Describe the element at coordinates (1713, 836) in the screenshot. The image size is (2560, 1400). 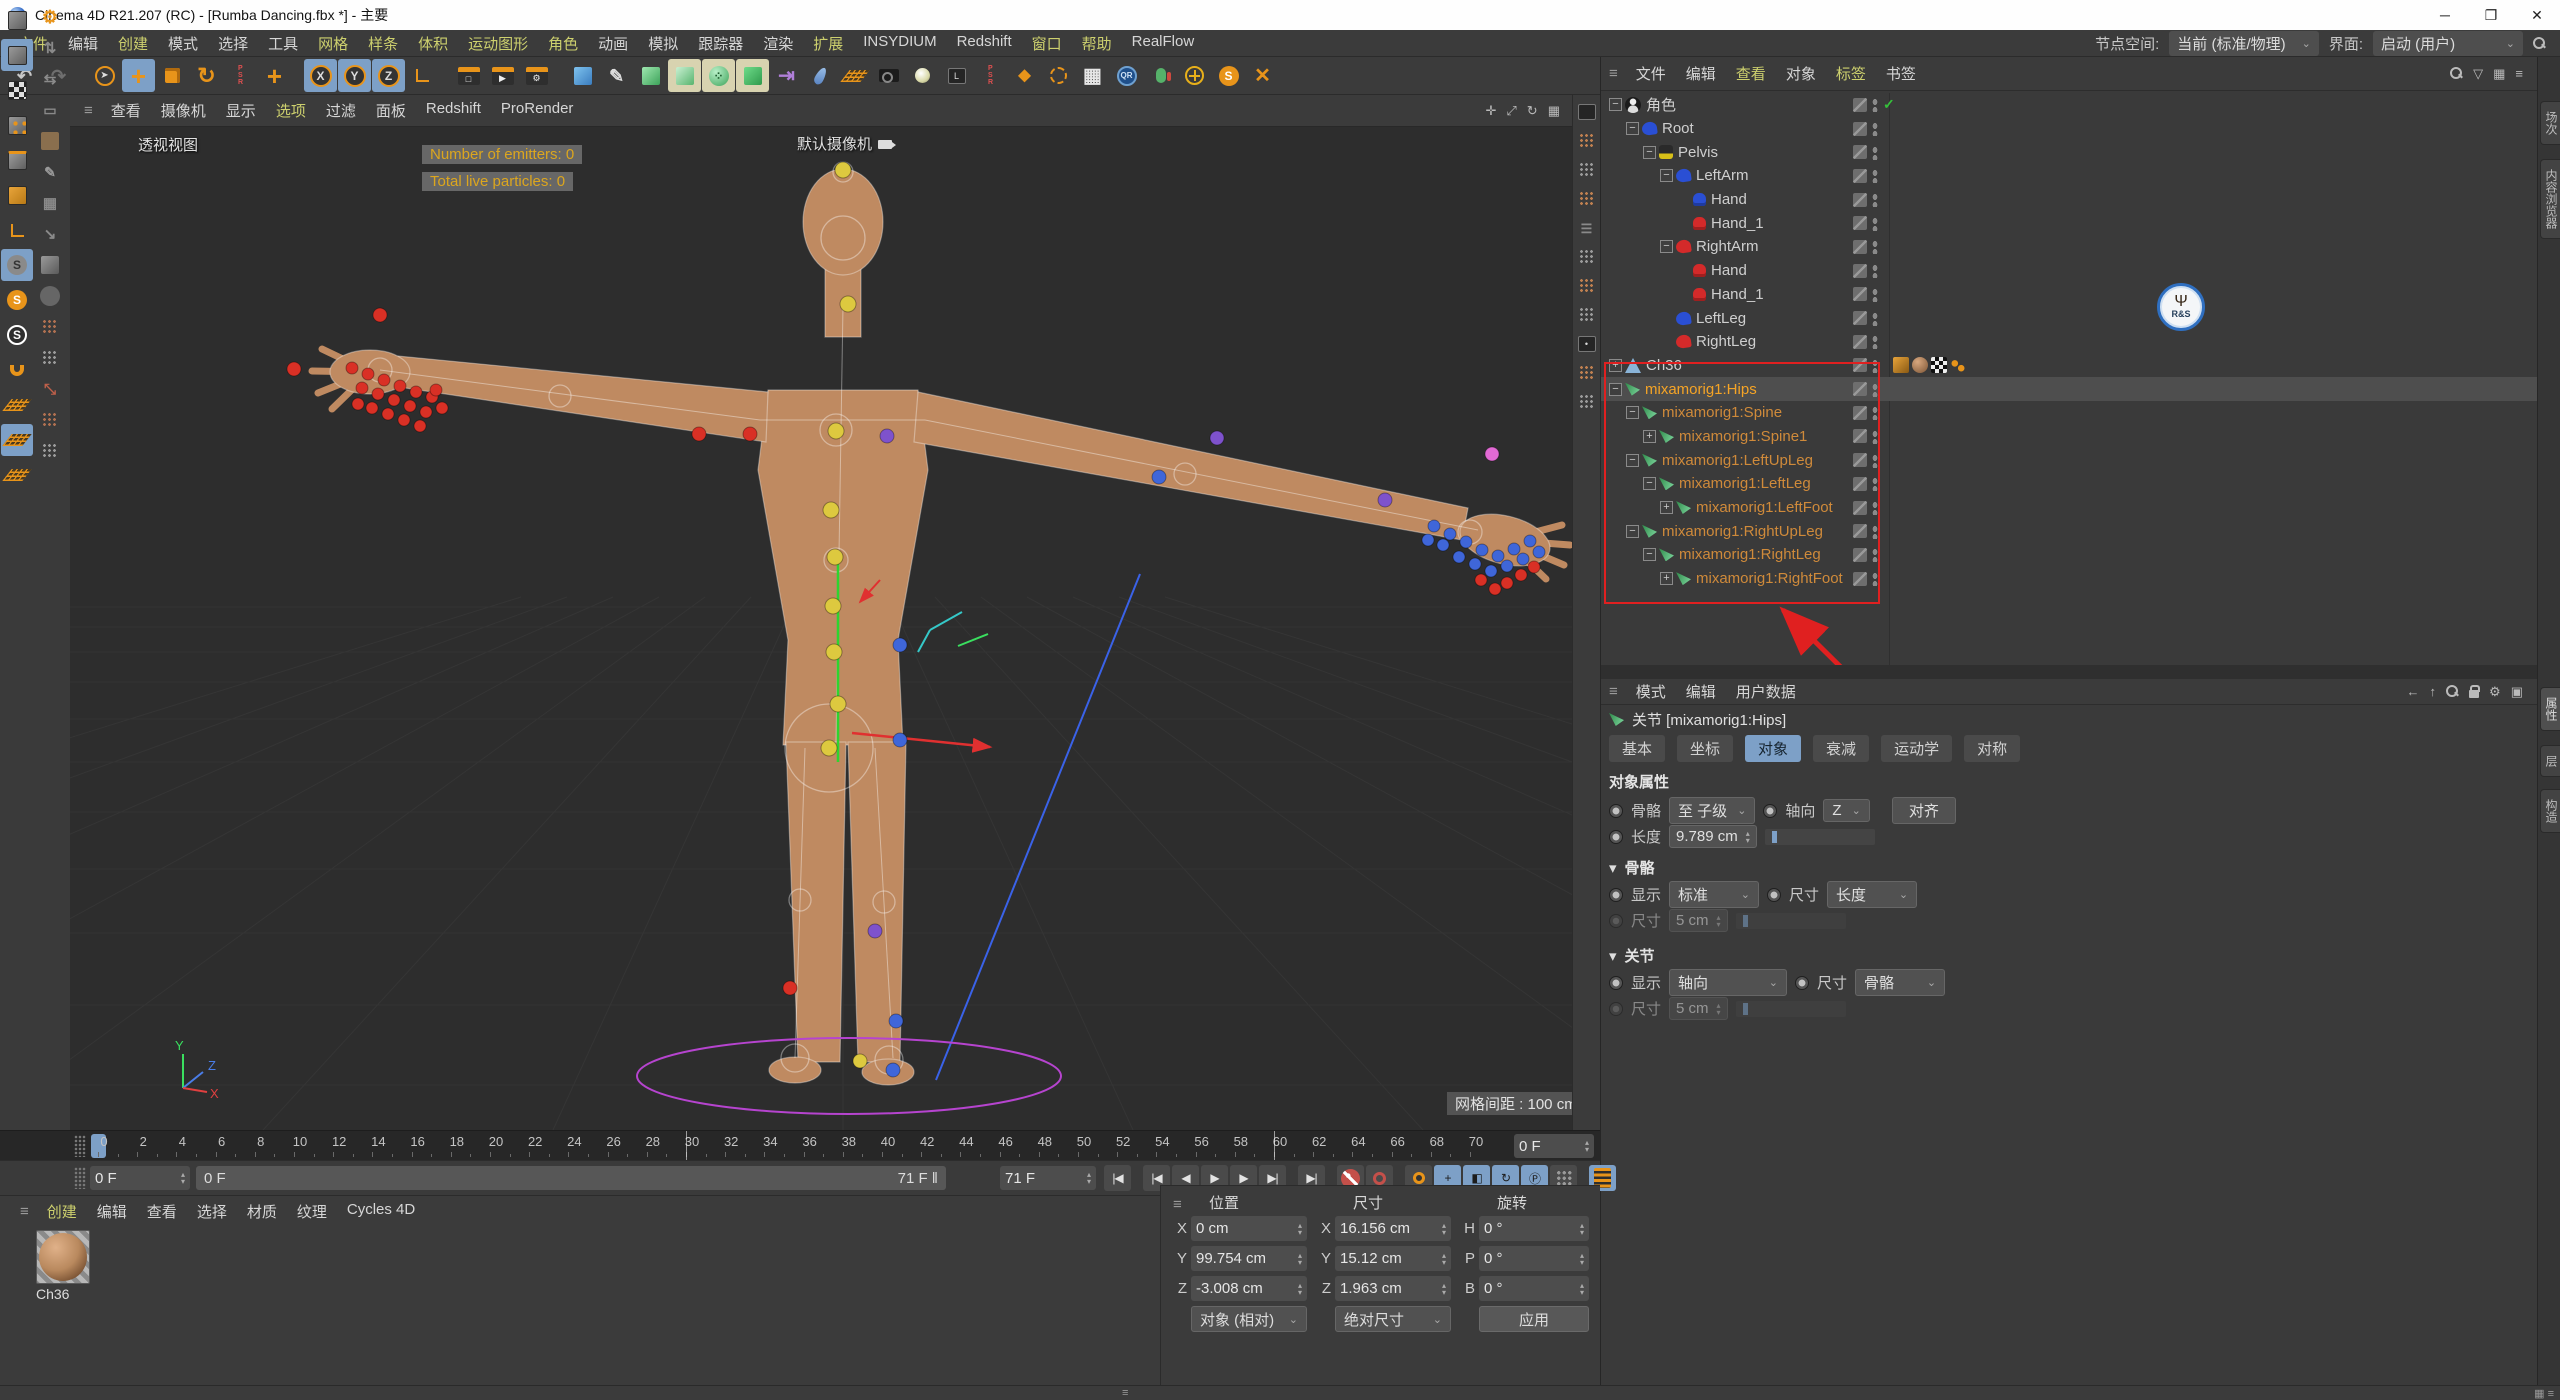
I see `length-input: 9.789 cm ▴ ▾` at that location.